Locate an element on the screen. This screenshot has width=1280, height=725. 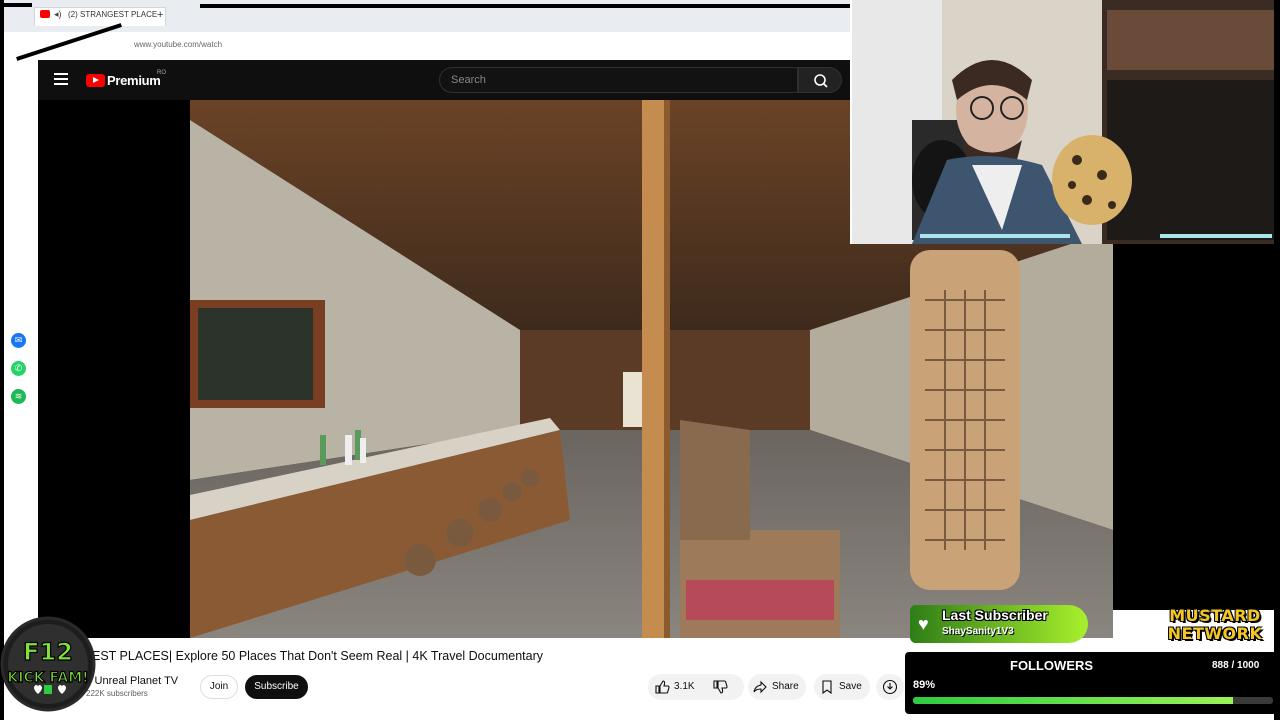
youtube-premium-label: Premium is located at coordinates (134, 80).